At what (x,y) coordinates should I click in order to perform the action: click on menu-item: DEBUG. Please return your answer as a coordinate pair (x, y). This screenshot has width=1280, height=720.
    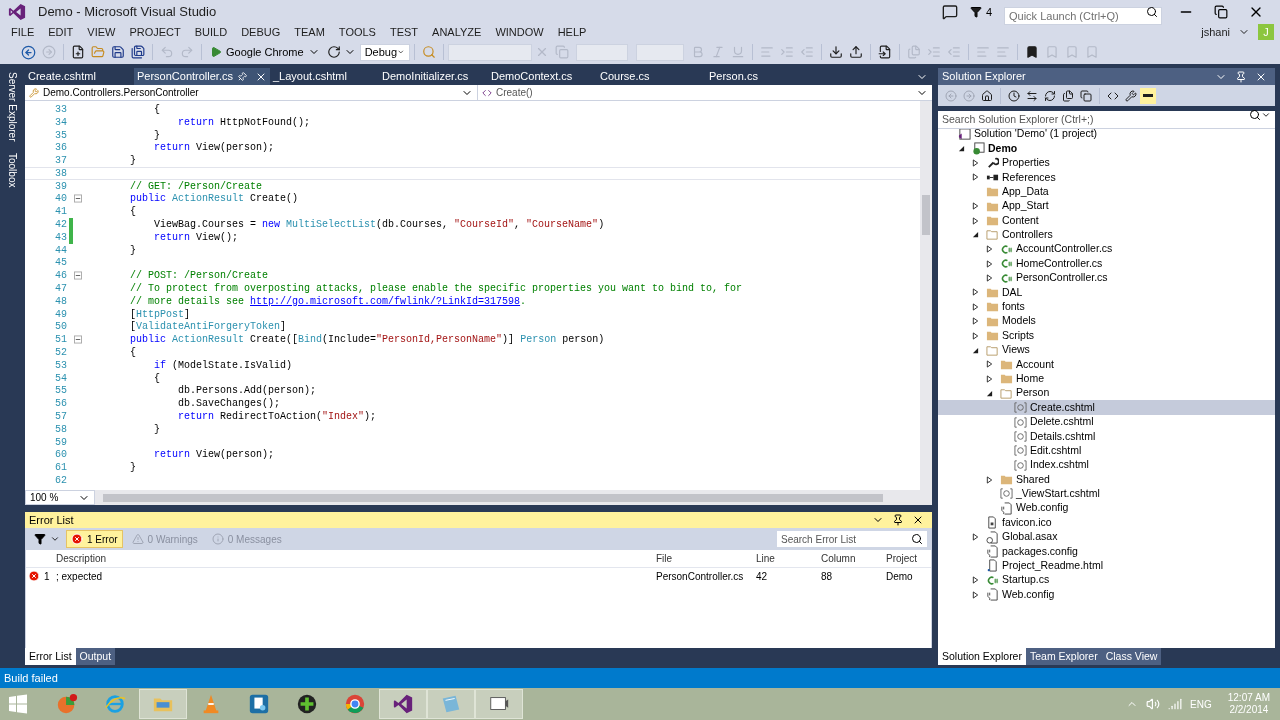
    Looking at the image, I should click on (261, 32).